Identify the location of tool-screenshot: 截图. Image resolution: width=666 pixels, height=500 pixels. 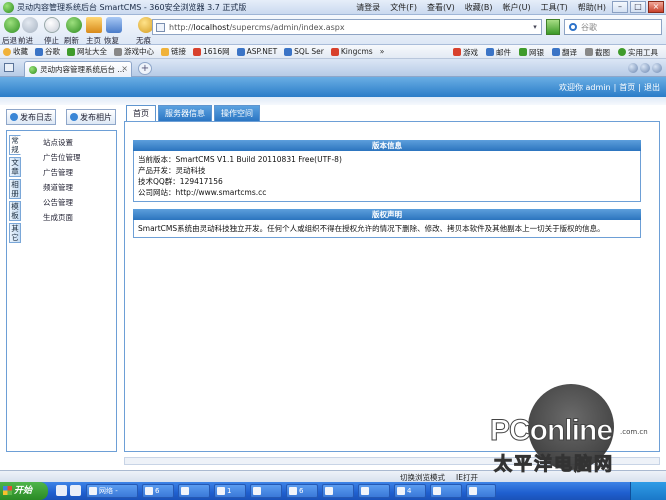
(597, 52).